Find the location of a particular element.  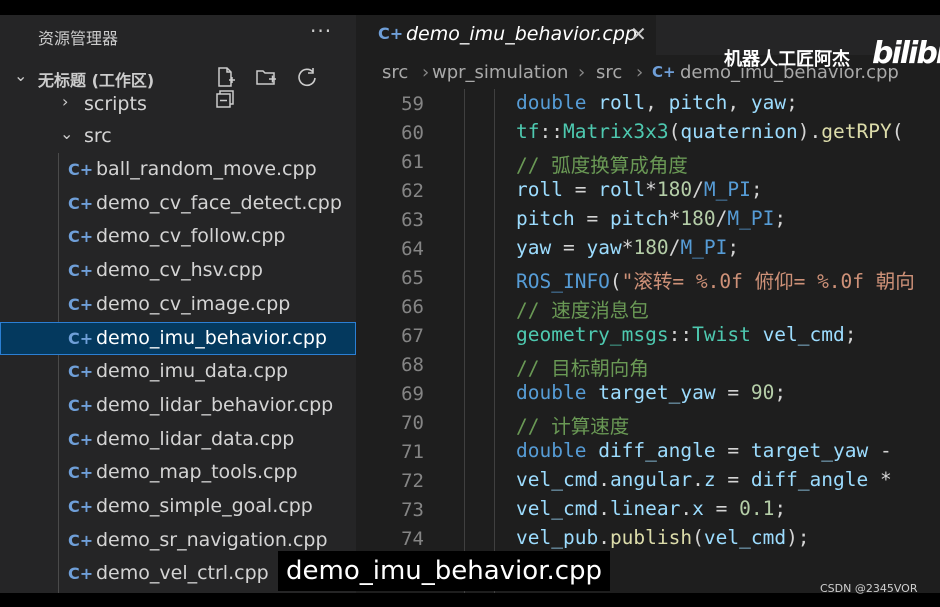

line-number: 65 is located at coordinates (412, 278).